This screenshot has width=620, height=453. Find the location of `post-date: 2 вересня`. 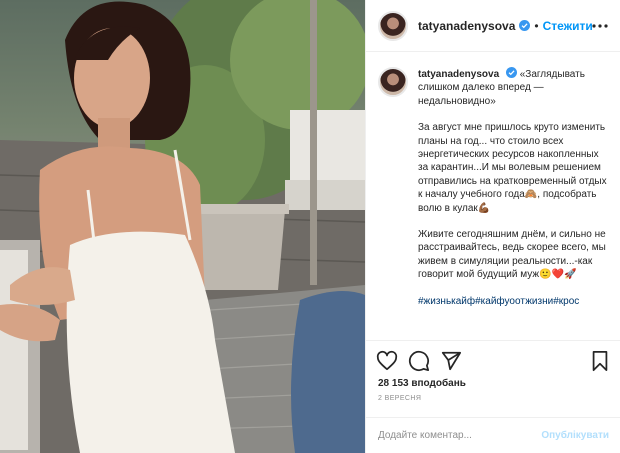

post-date: 2 вересня is located at coordinates (399, 398).